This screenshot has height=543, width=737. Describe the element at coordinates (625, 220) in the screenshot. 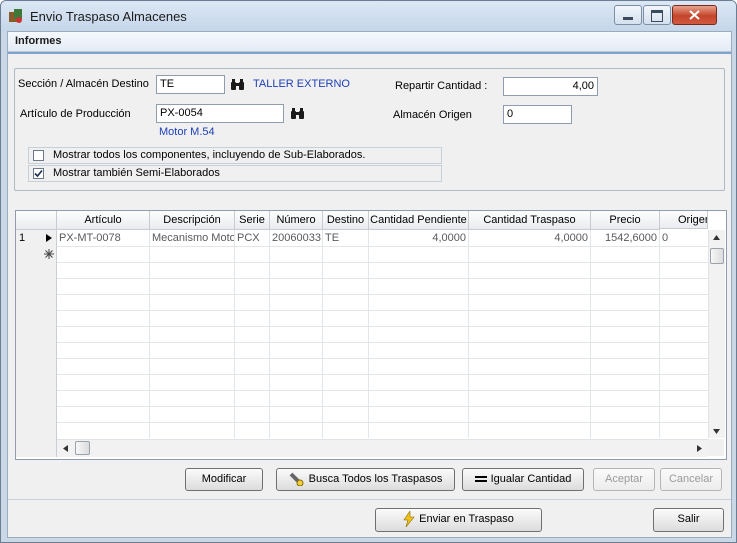

I see `column-header-precio: Precio` at that location.